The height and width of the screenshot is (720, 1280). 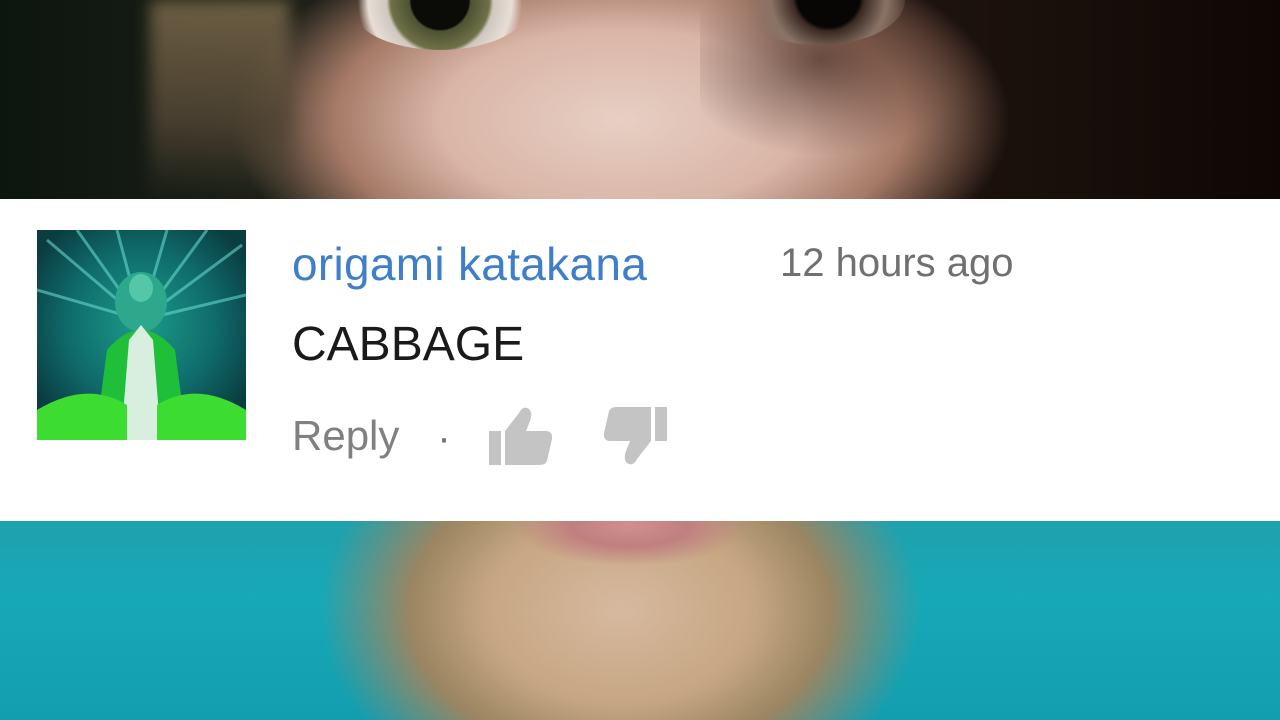 What do you see at coordinates (479, 436) in the screenshot?
I see `comment-actions: Reply ·` at bounding box center [479, 436].